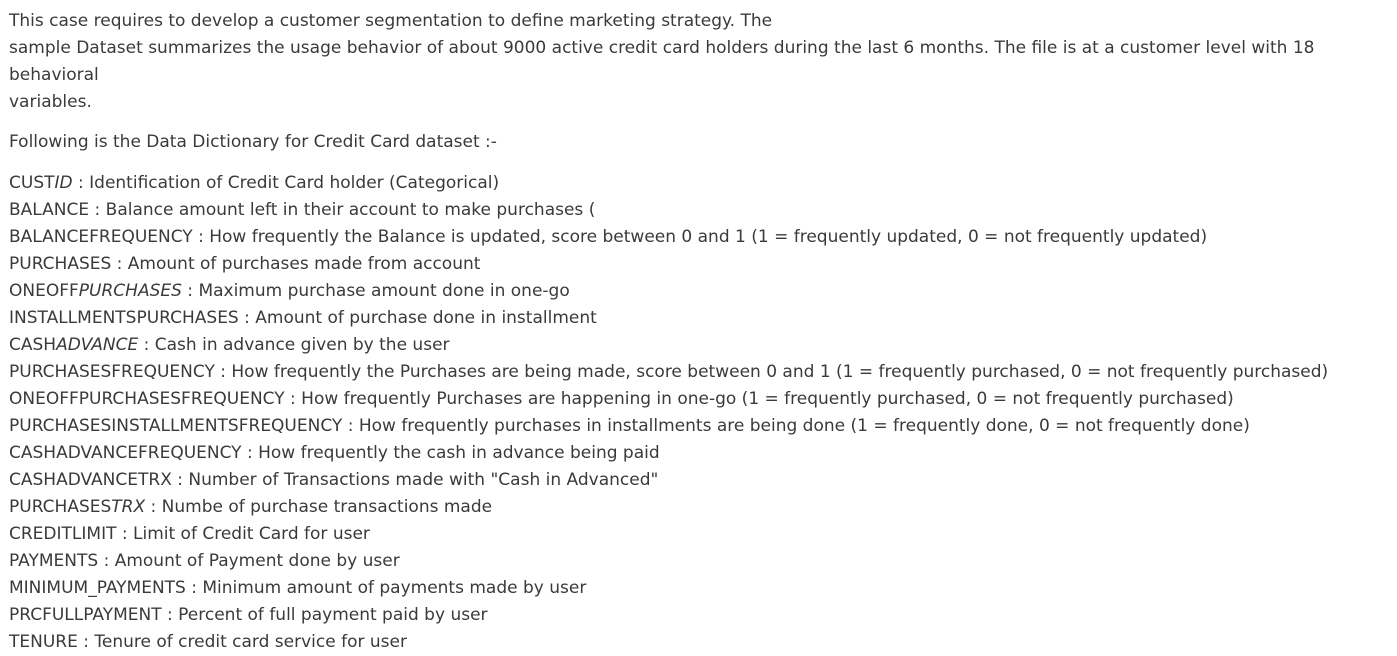 The height and width of the screenshot is (656, 1397). What do you see at coordinates (90, 480) in the screenshot?
I see `dictionary-term: CASHADVANCETRX` at bounding box center [90, 480].